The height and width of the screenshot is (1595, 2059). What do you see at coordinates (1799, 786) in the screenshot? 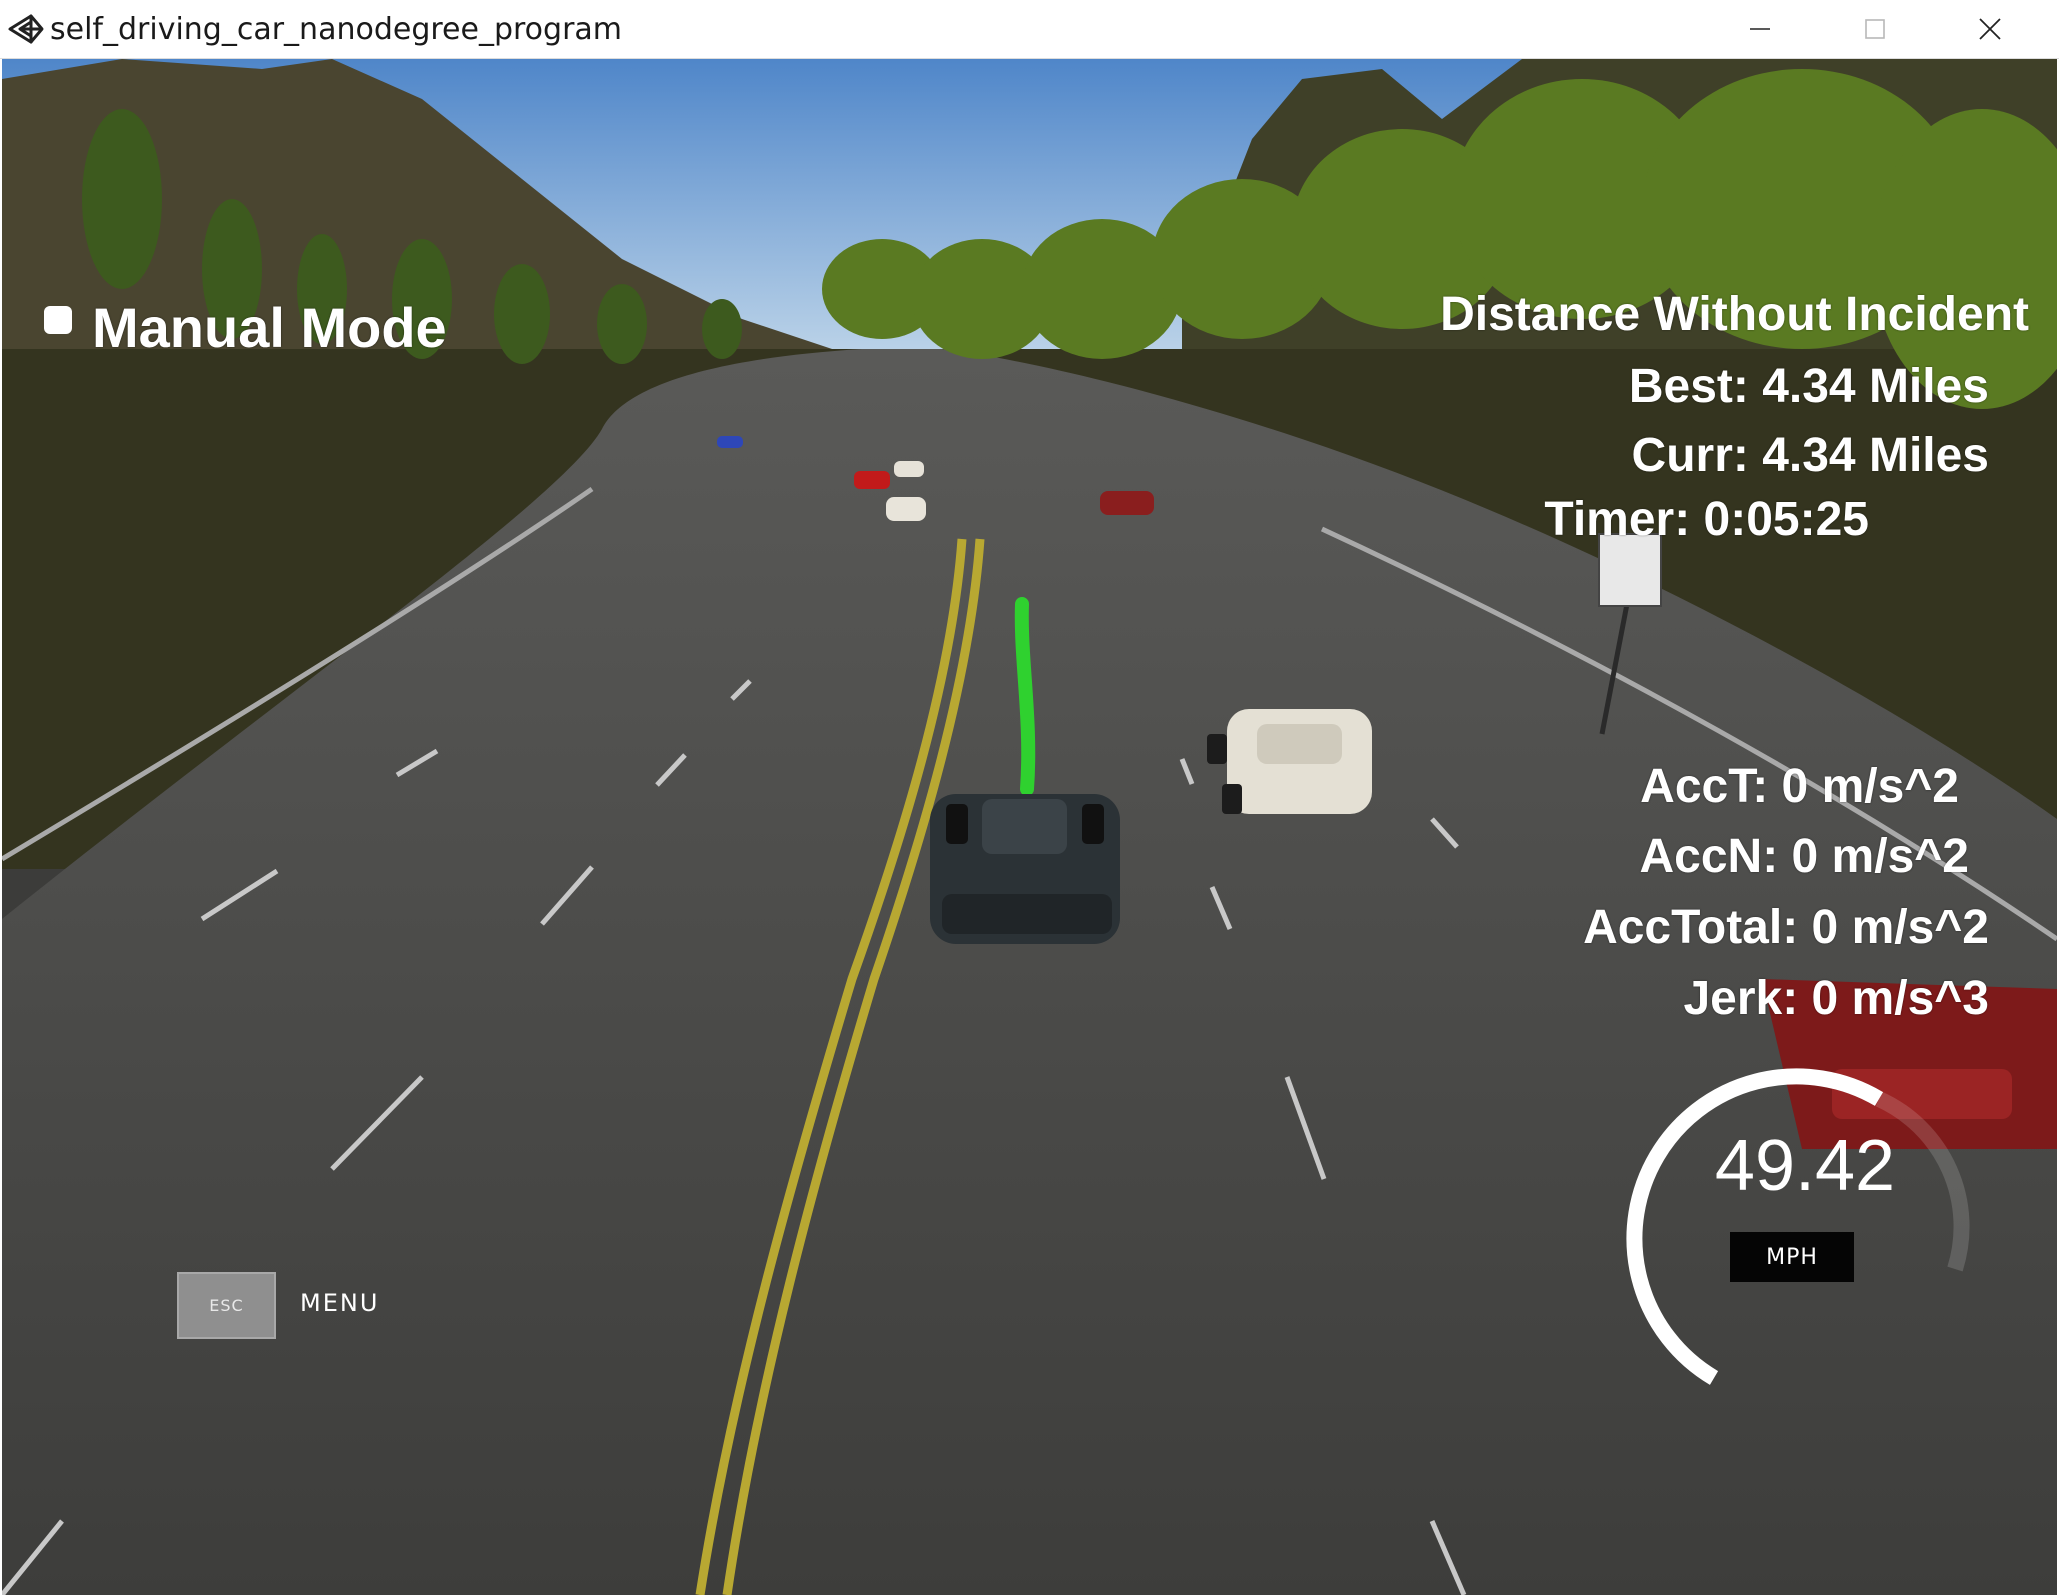
I see `acc-t-readout: AccT: 0 m/s^2` at bounding box center [1799, 786].